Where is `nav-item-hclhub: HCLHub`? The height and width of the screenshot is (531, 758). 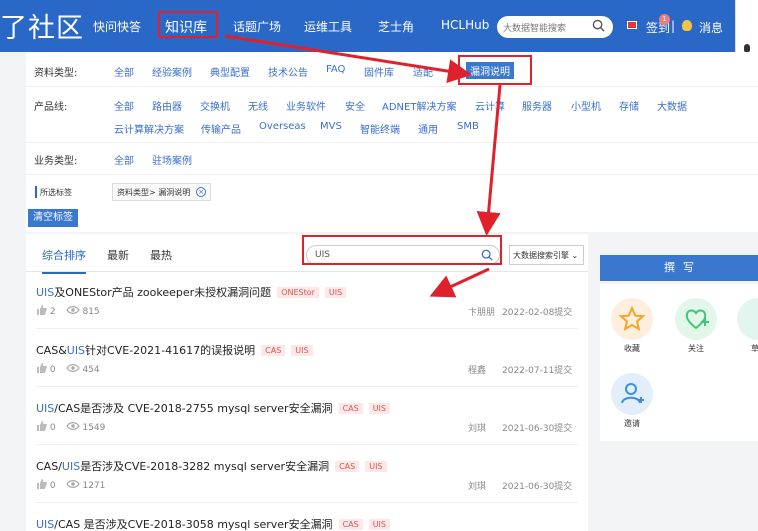 nav-item-hclhub: HCLHub is located at coordinates (465, 25).